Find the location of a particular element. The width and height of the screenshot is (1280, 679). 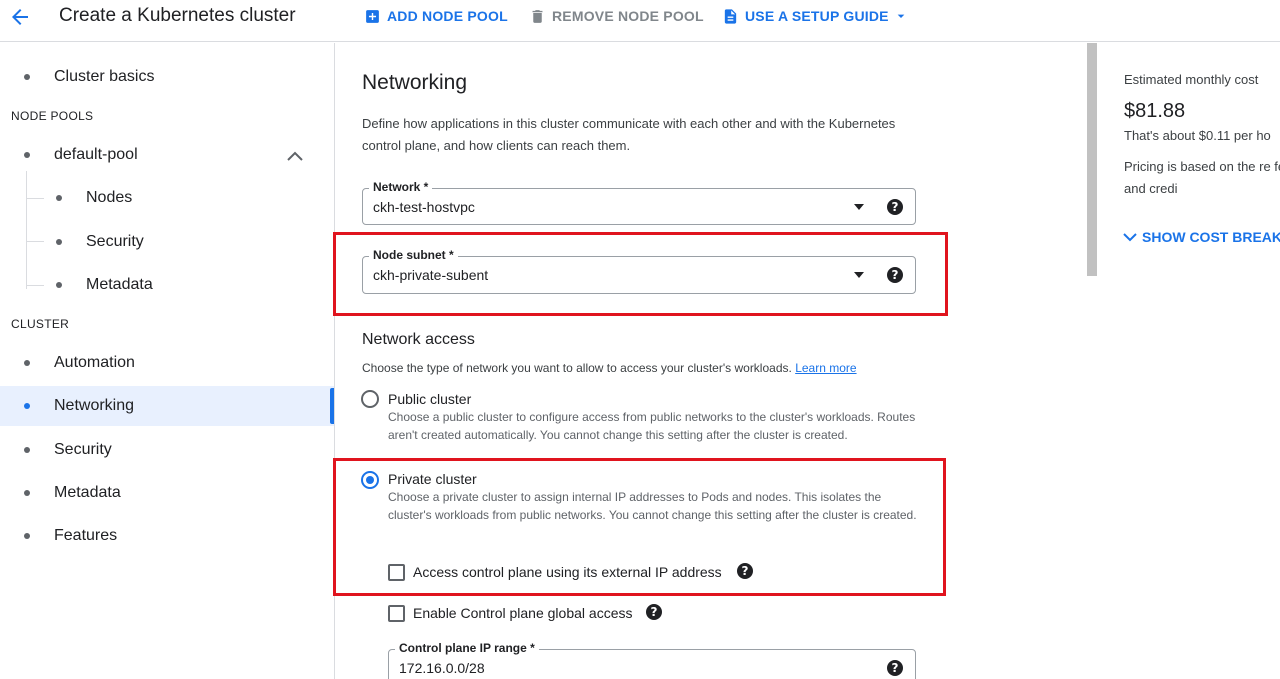

setup-guide-label: USE A SETUP GUIDE is located at coordinates (817, 16).